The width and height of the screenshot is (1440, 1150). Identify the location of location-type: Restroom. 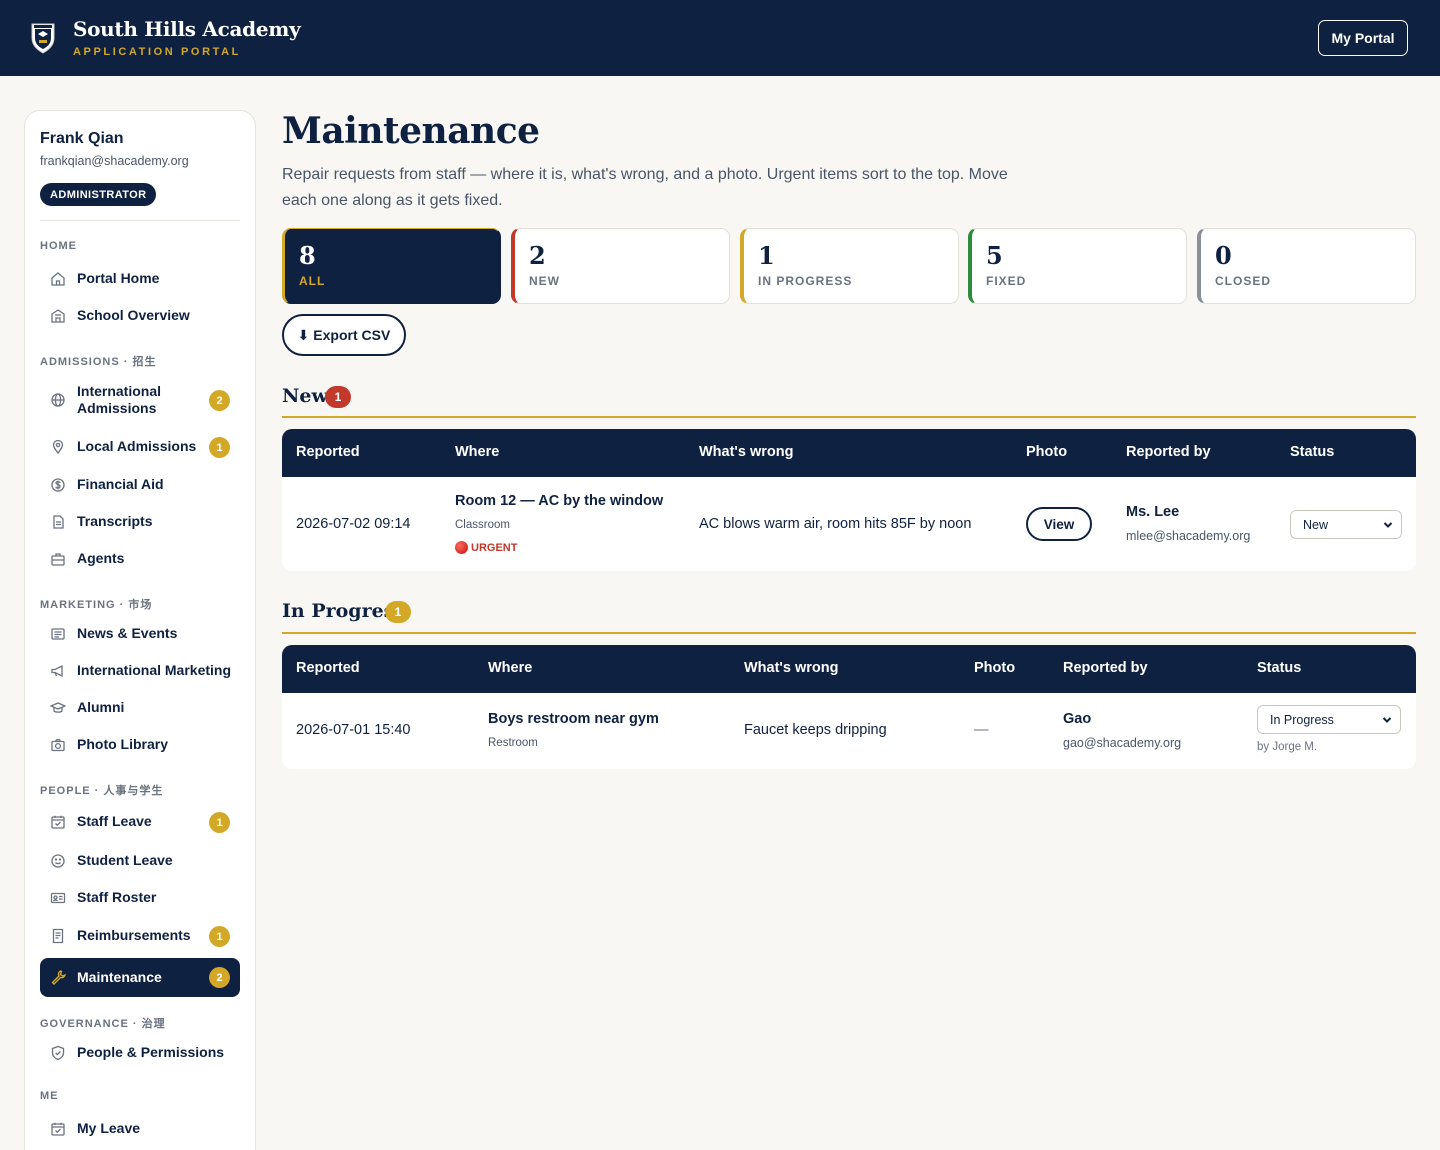
(513, 743).